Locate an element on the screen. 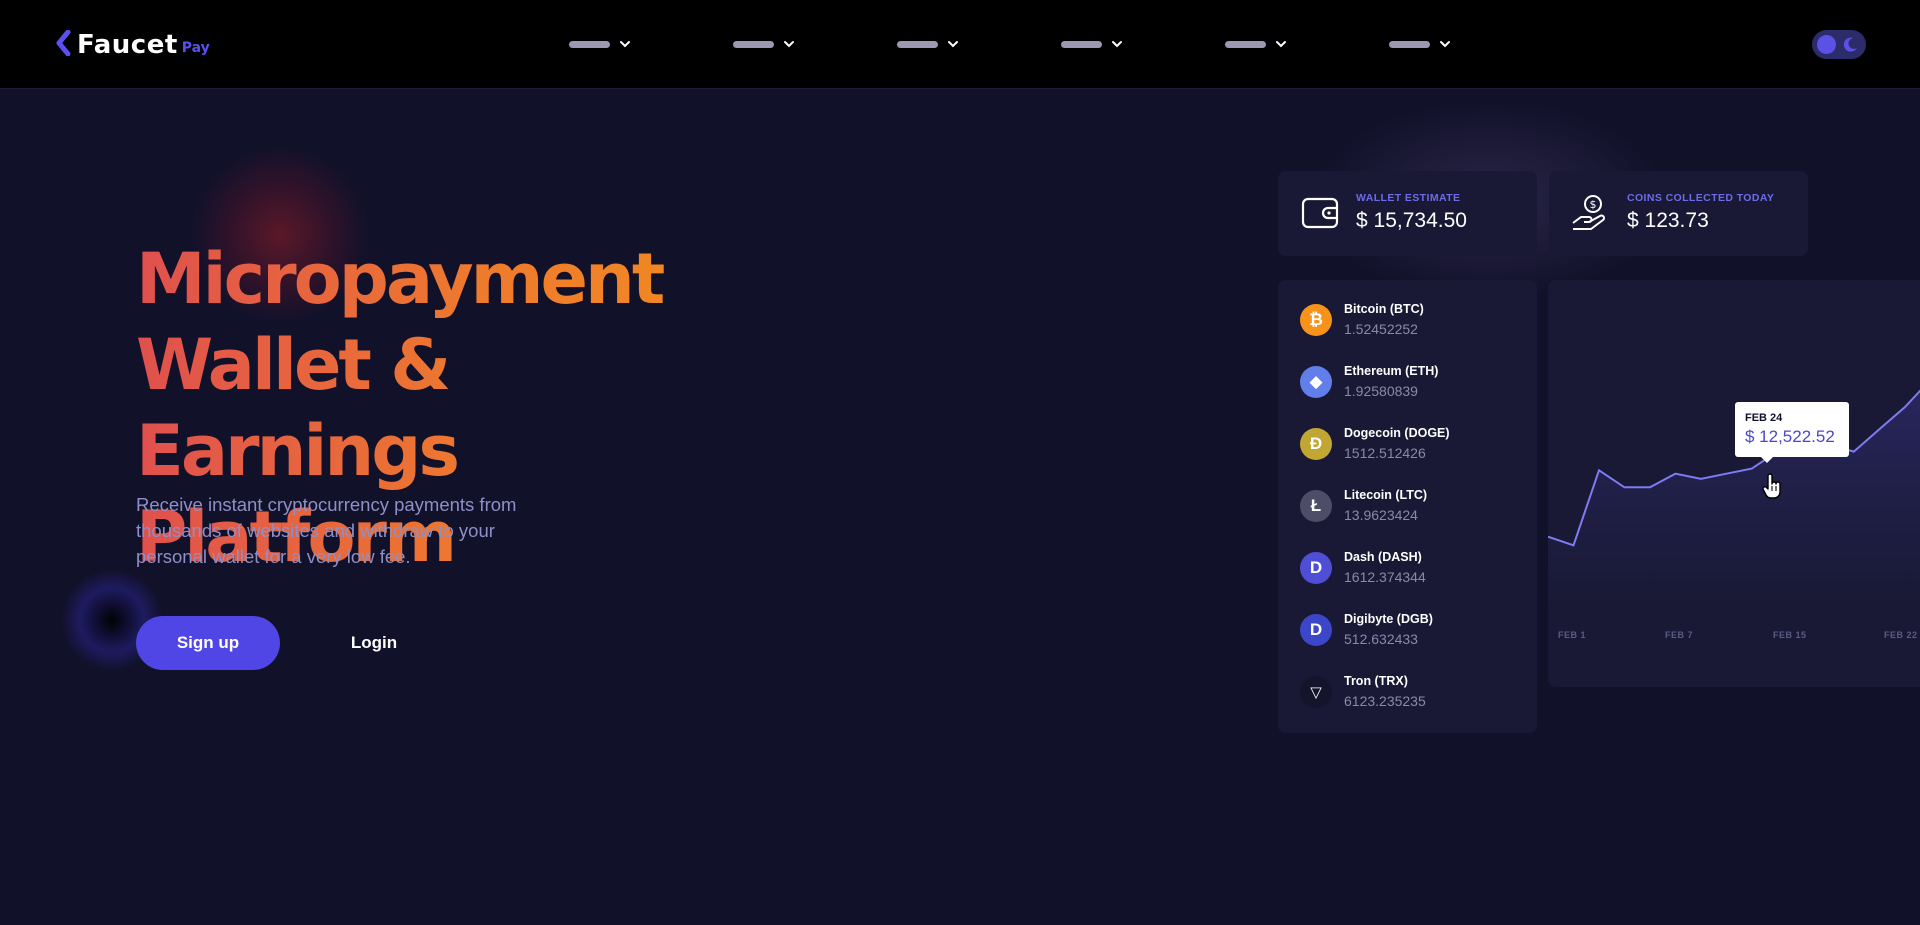 This screenshot has width=1920, height=925. tron-icon: ▽ is located at coordinates (1316, 692).